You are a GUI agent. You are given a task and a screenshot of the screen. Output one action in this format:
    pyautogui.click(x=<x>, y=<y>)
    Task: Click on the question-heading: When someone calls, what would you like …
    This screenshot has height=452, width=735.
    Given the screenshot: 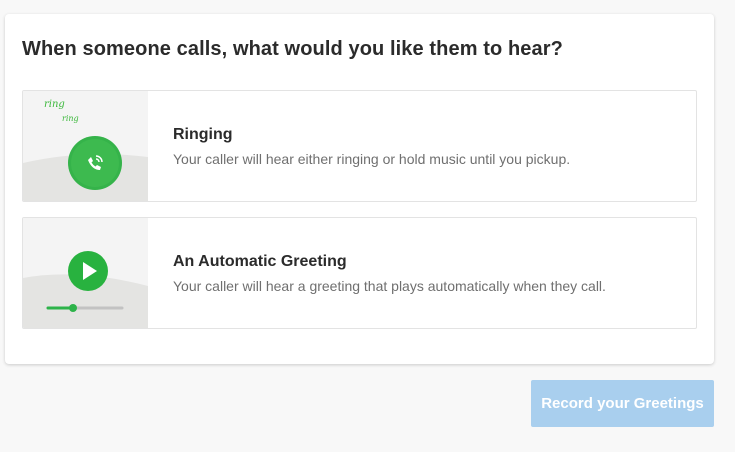 What is the action you would take?
    pyautogui.click(x=292, y=49)
    